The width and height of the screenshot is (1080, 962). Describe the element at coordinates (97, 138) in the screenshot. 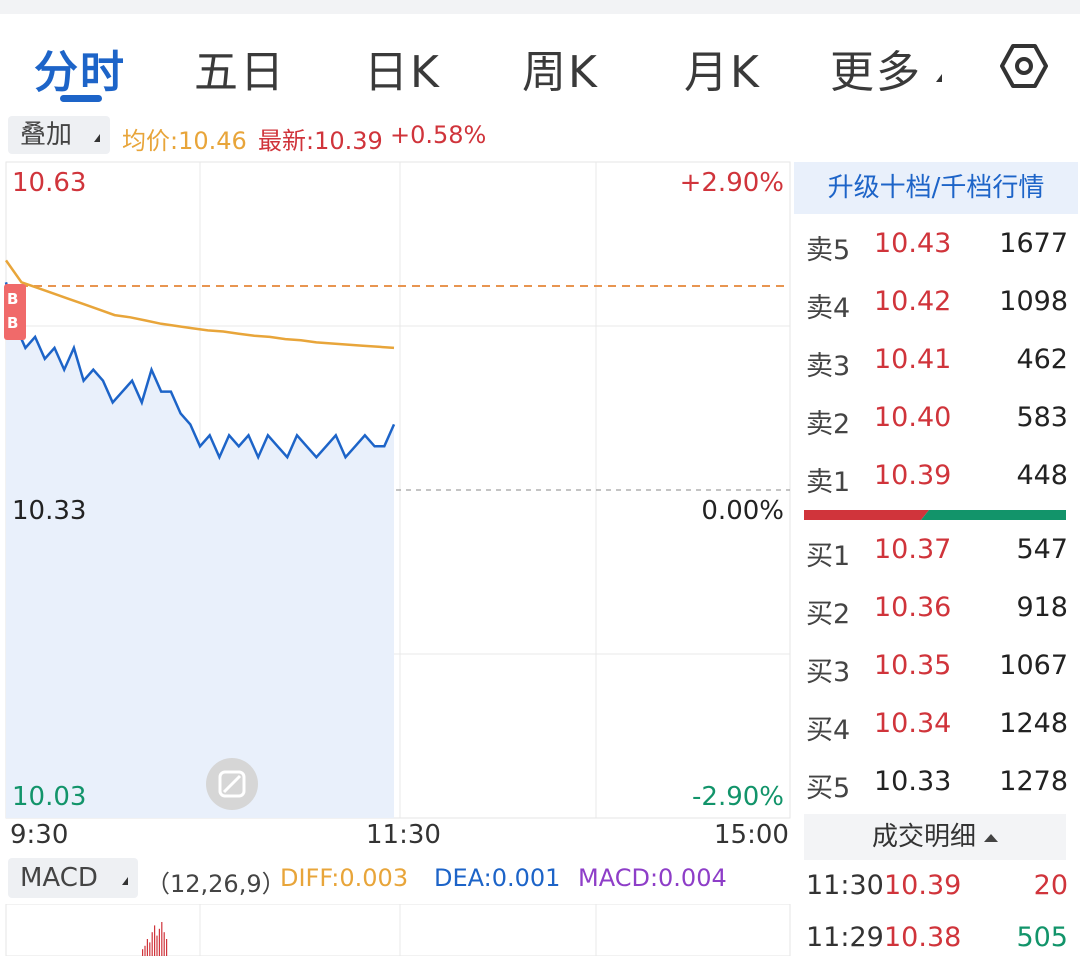

I see `overlay-dropdown-icon` at that location.